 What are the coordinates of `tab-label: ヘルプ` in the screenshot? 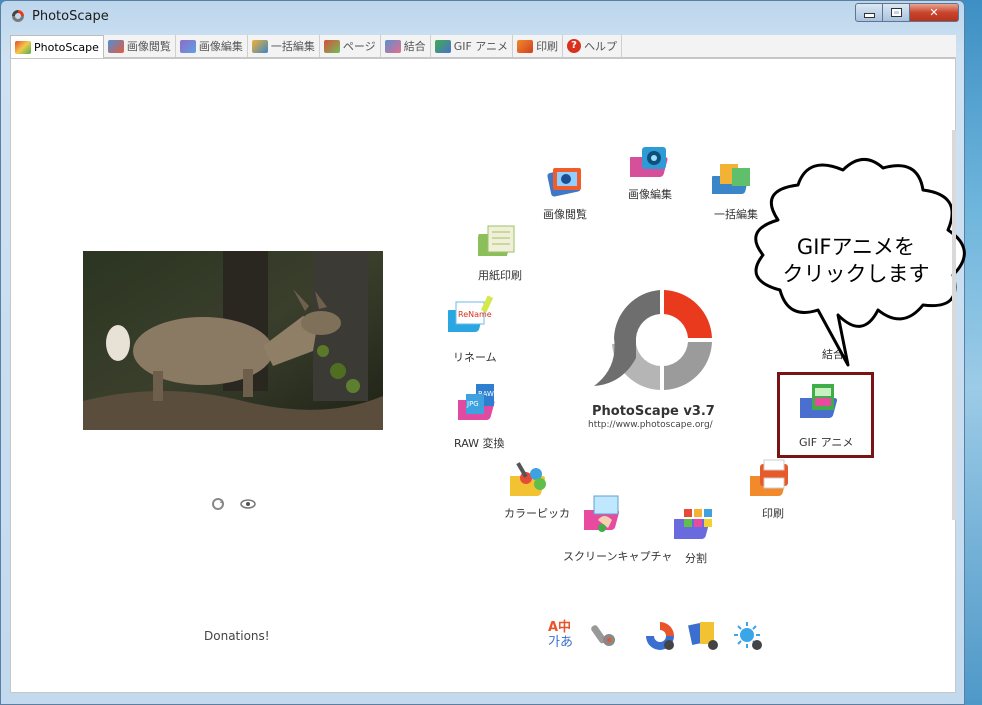 It's located at (601, 46).